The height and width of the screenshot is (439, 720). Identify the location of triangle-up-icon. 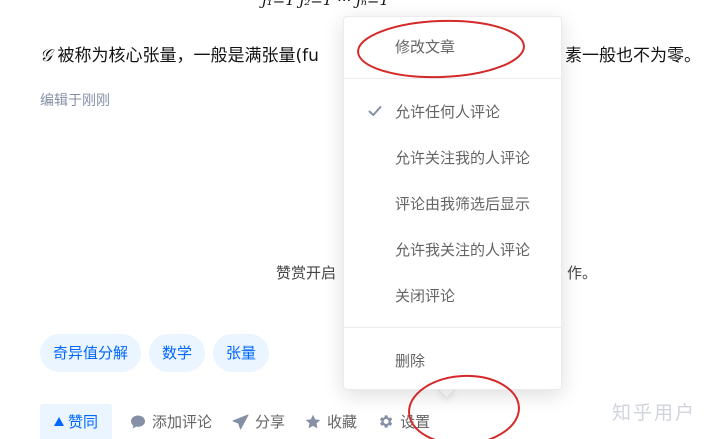
(59, 421).